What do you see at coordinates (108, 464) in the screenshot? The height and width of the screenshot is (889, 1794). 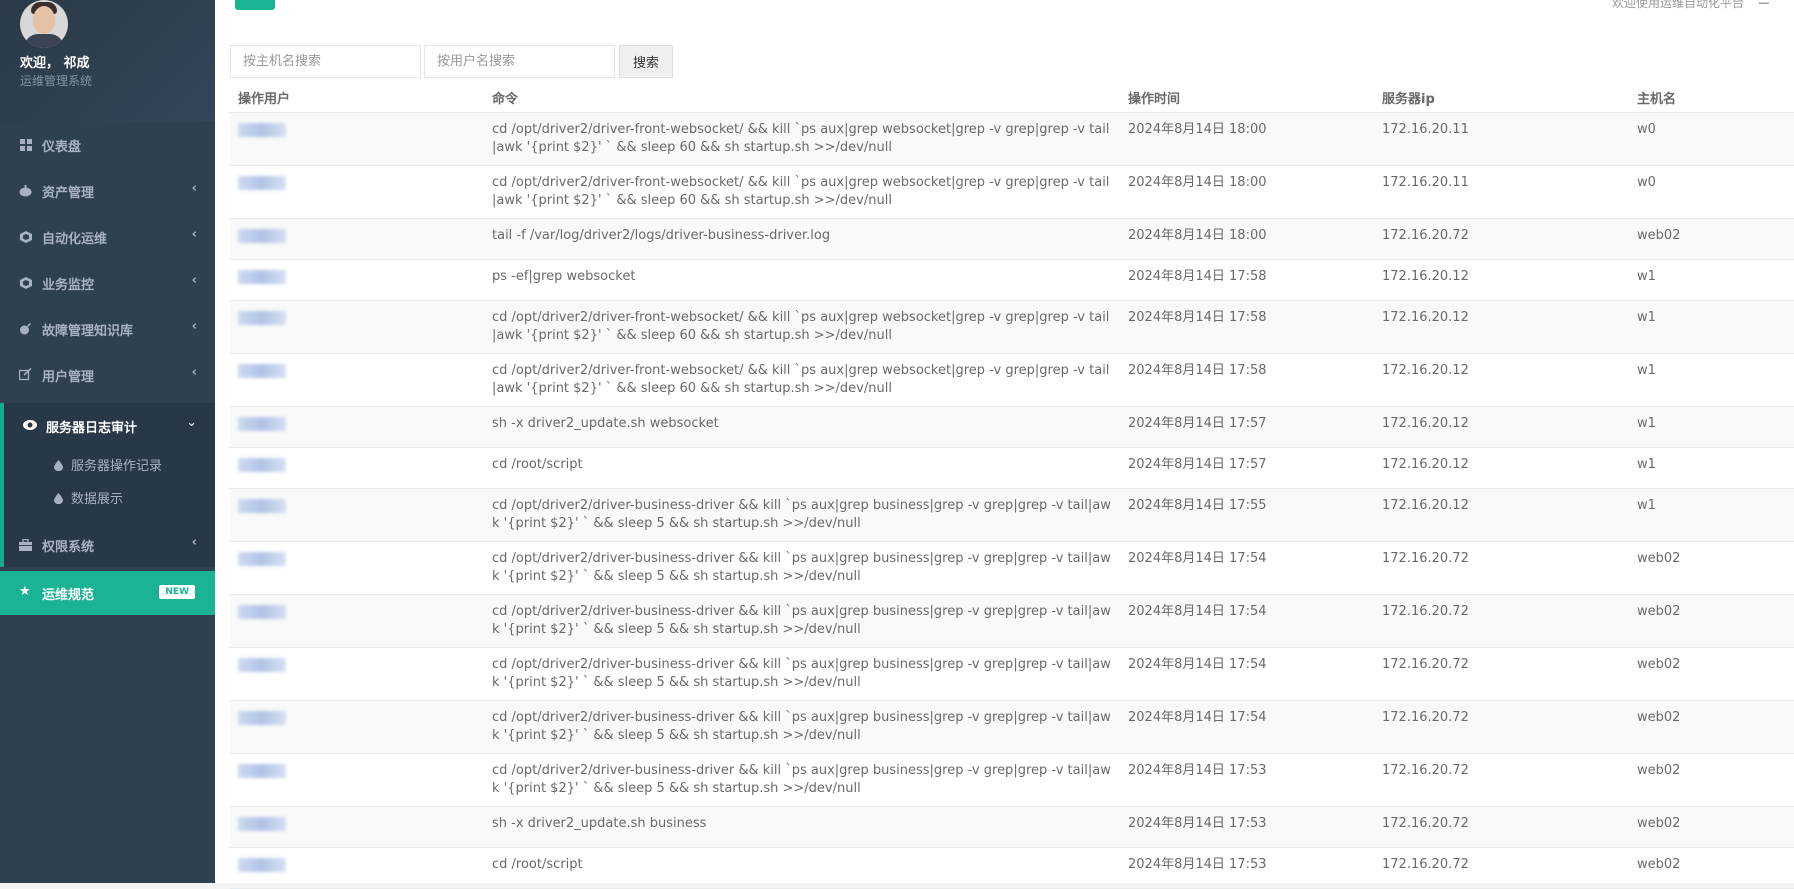 I see `sidebar-subitem-operation-records: 服务器操作记录` at bounding box center [108, 464].